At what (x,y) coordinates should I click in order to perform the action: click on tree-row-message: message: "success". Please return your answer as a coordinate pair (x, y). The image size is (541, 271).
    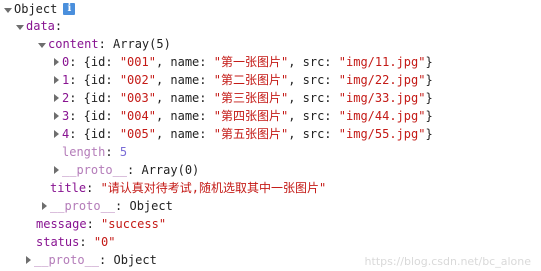
    Looking at the image, I should click on (101, 224).